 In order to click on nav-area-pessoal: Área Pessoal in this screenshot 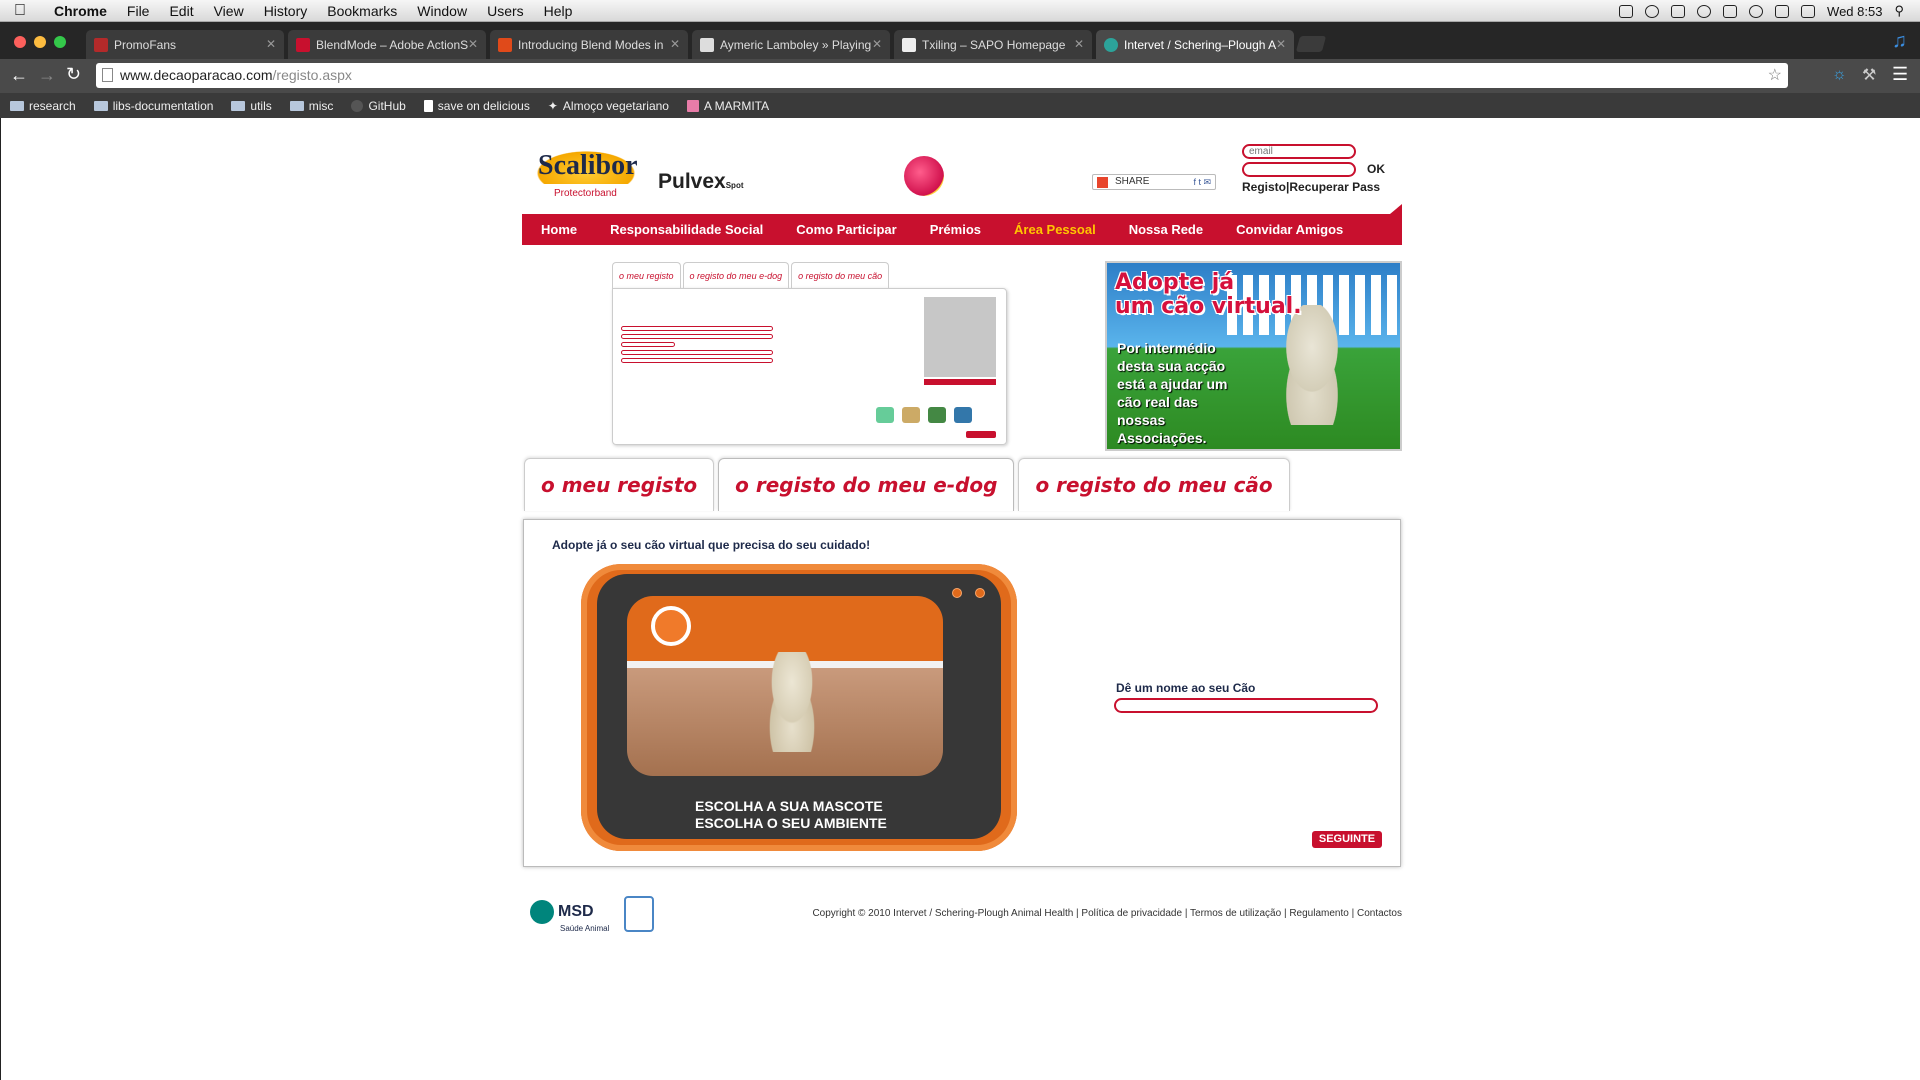, I will do `click(1055, 229)`.